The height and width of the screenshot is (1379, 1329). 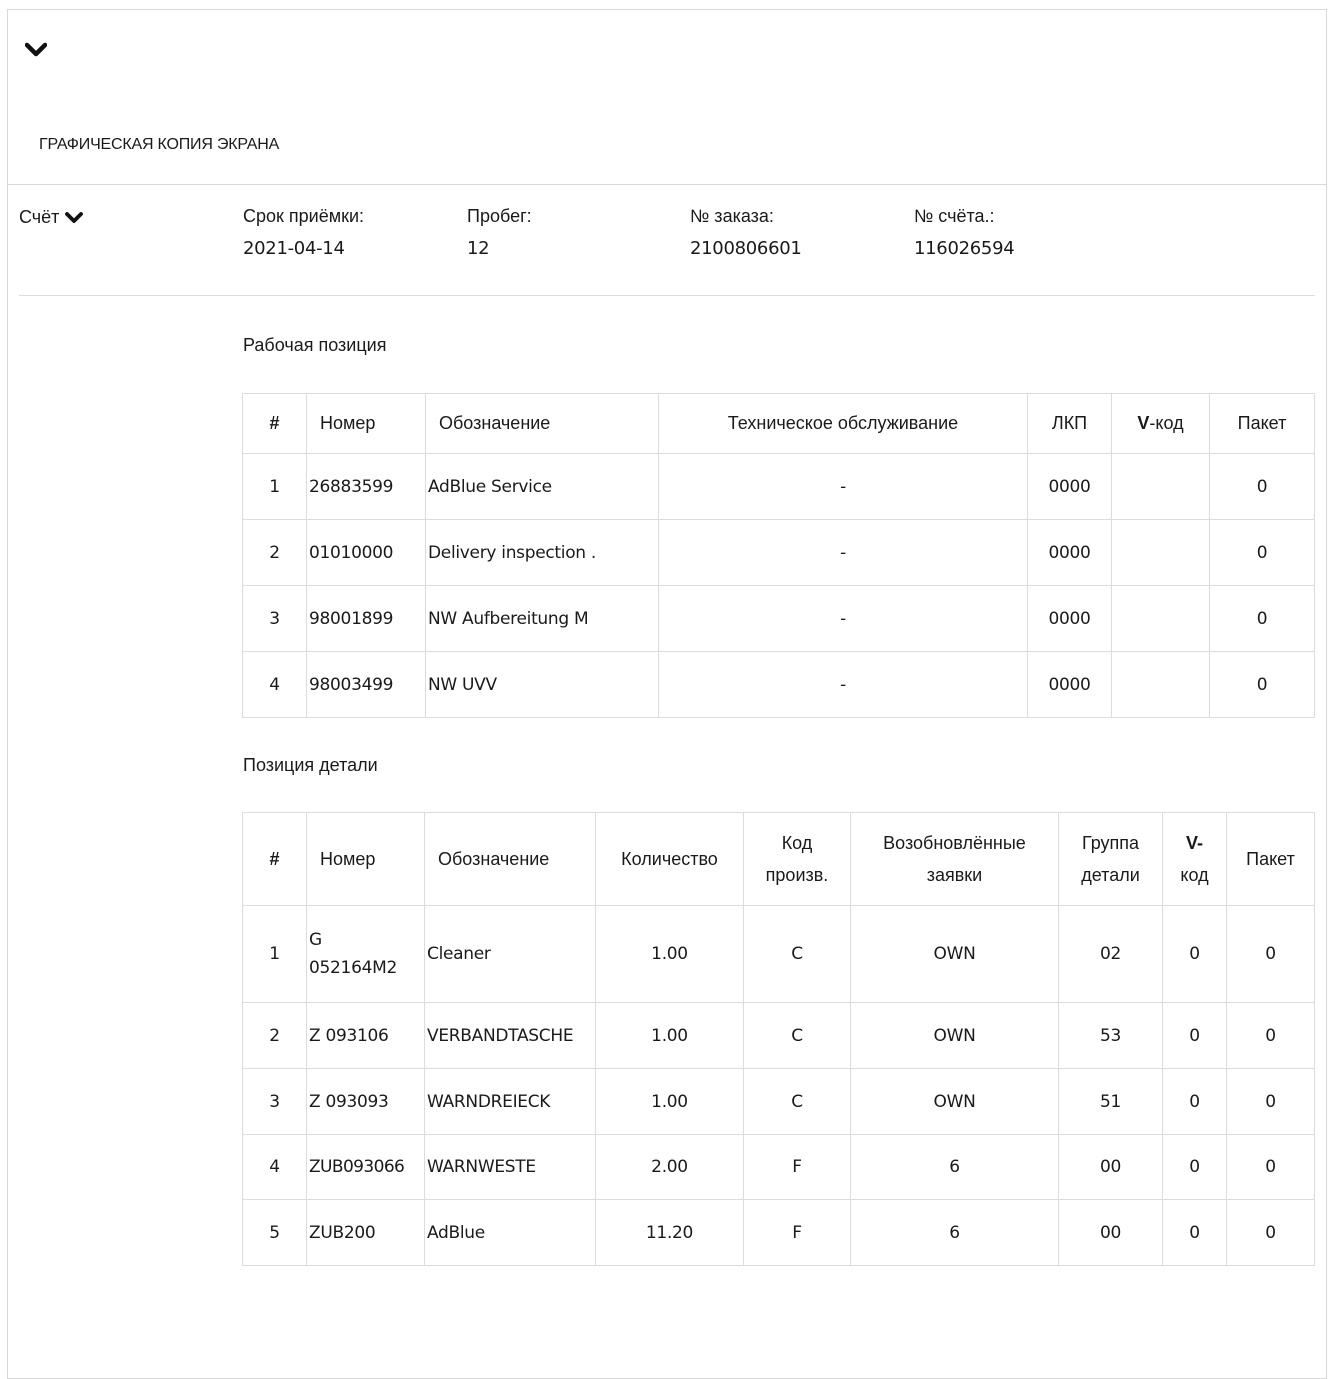 What do you see at coordinates (746, 248) in the screenshot?
I see `order-number-value: 2100806601` at bounding box center [746, 248].